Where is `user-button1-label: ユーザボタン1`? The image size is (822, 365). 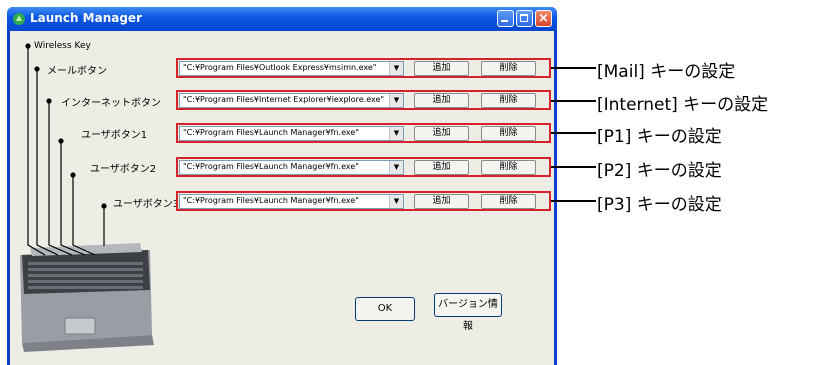
user-button1-label: ユーザボタン1 is located at coordinates (114, 135).